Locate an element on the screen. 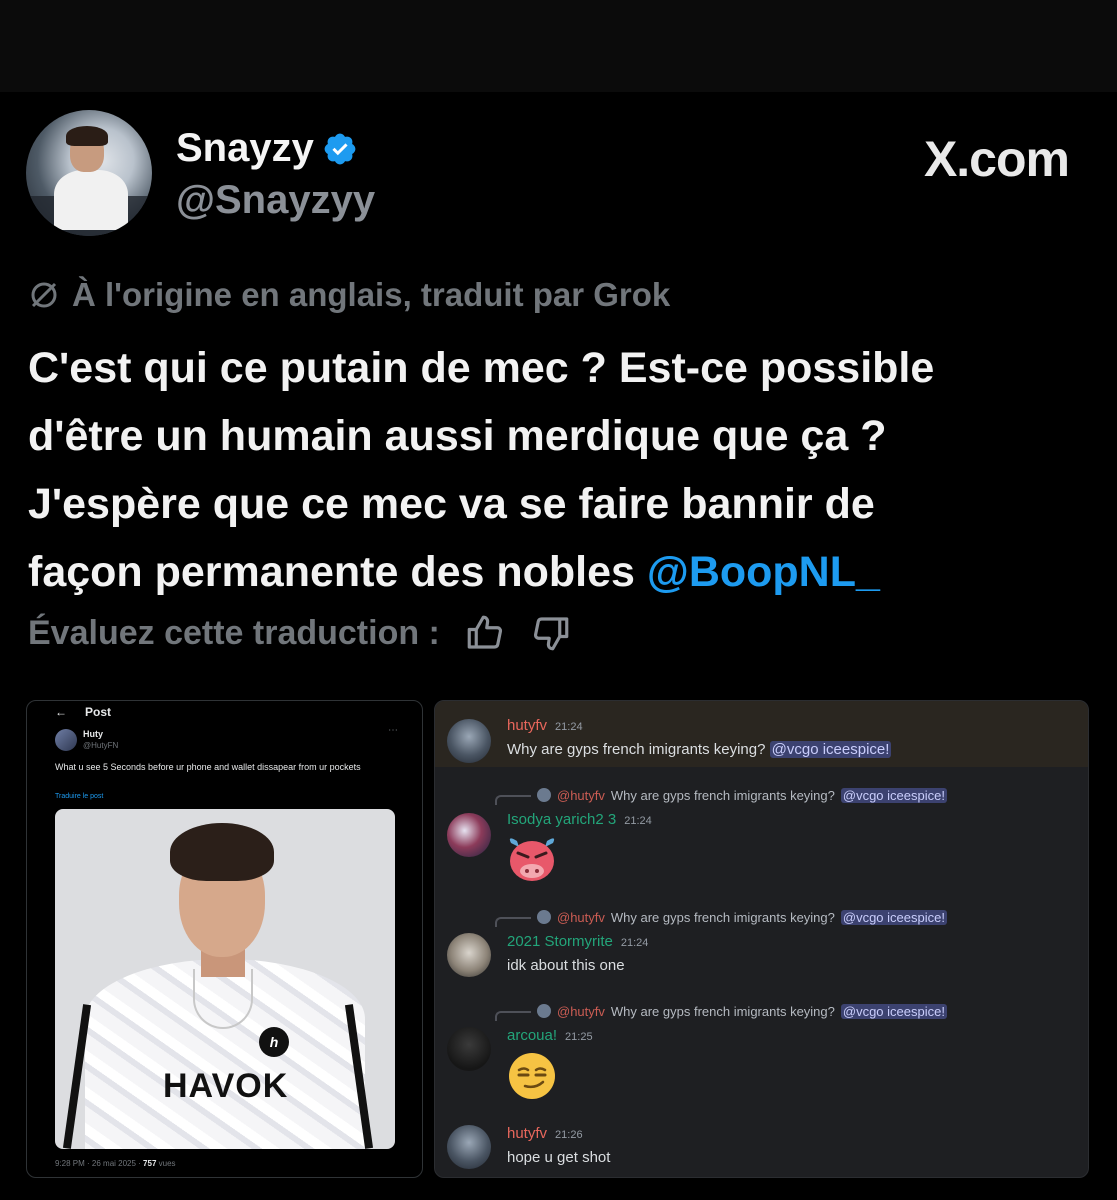 This screenshot has height=1200, width=1117. smirk-emoji is located at coordinates (532, 1076).